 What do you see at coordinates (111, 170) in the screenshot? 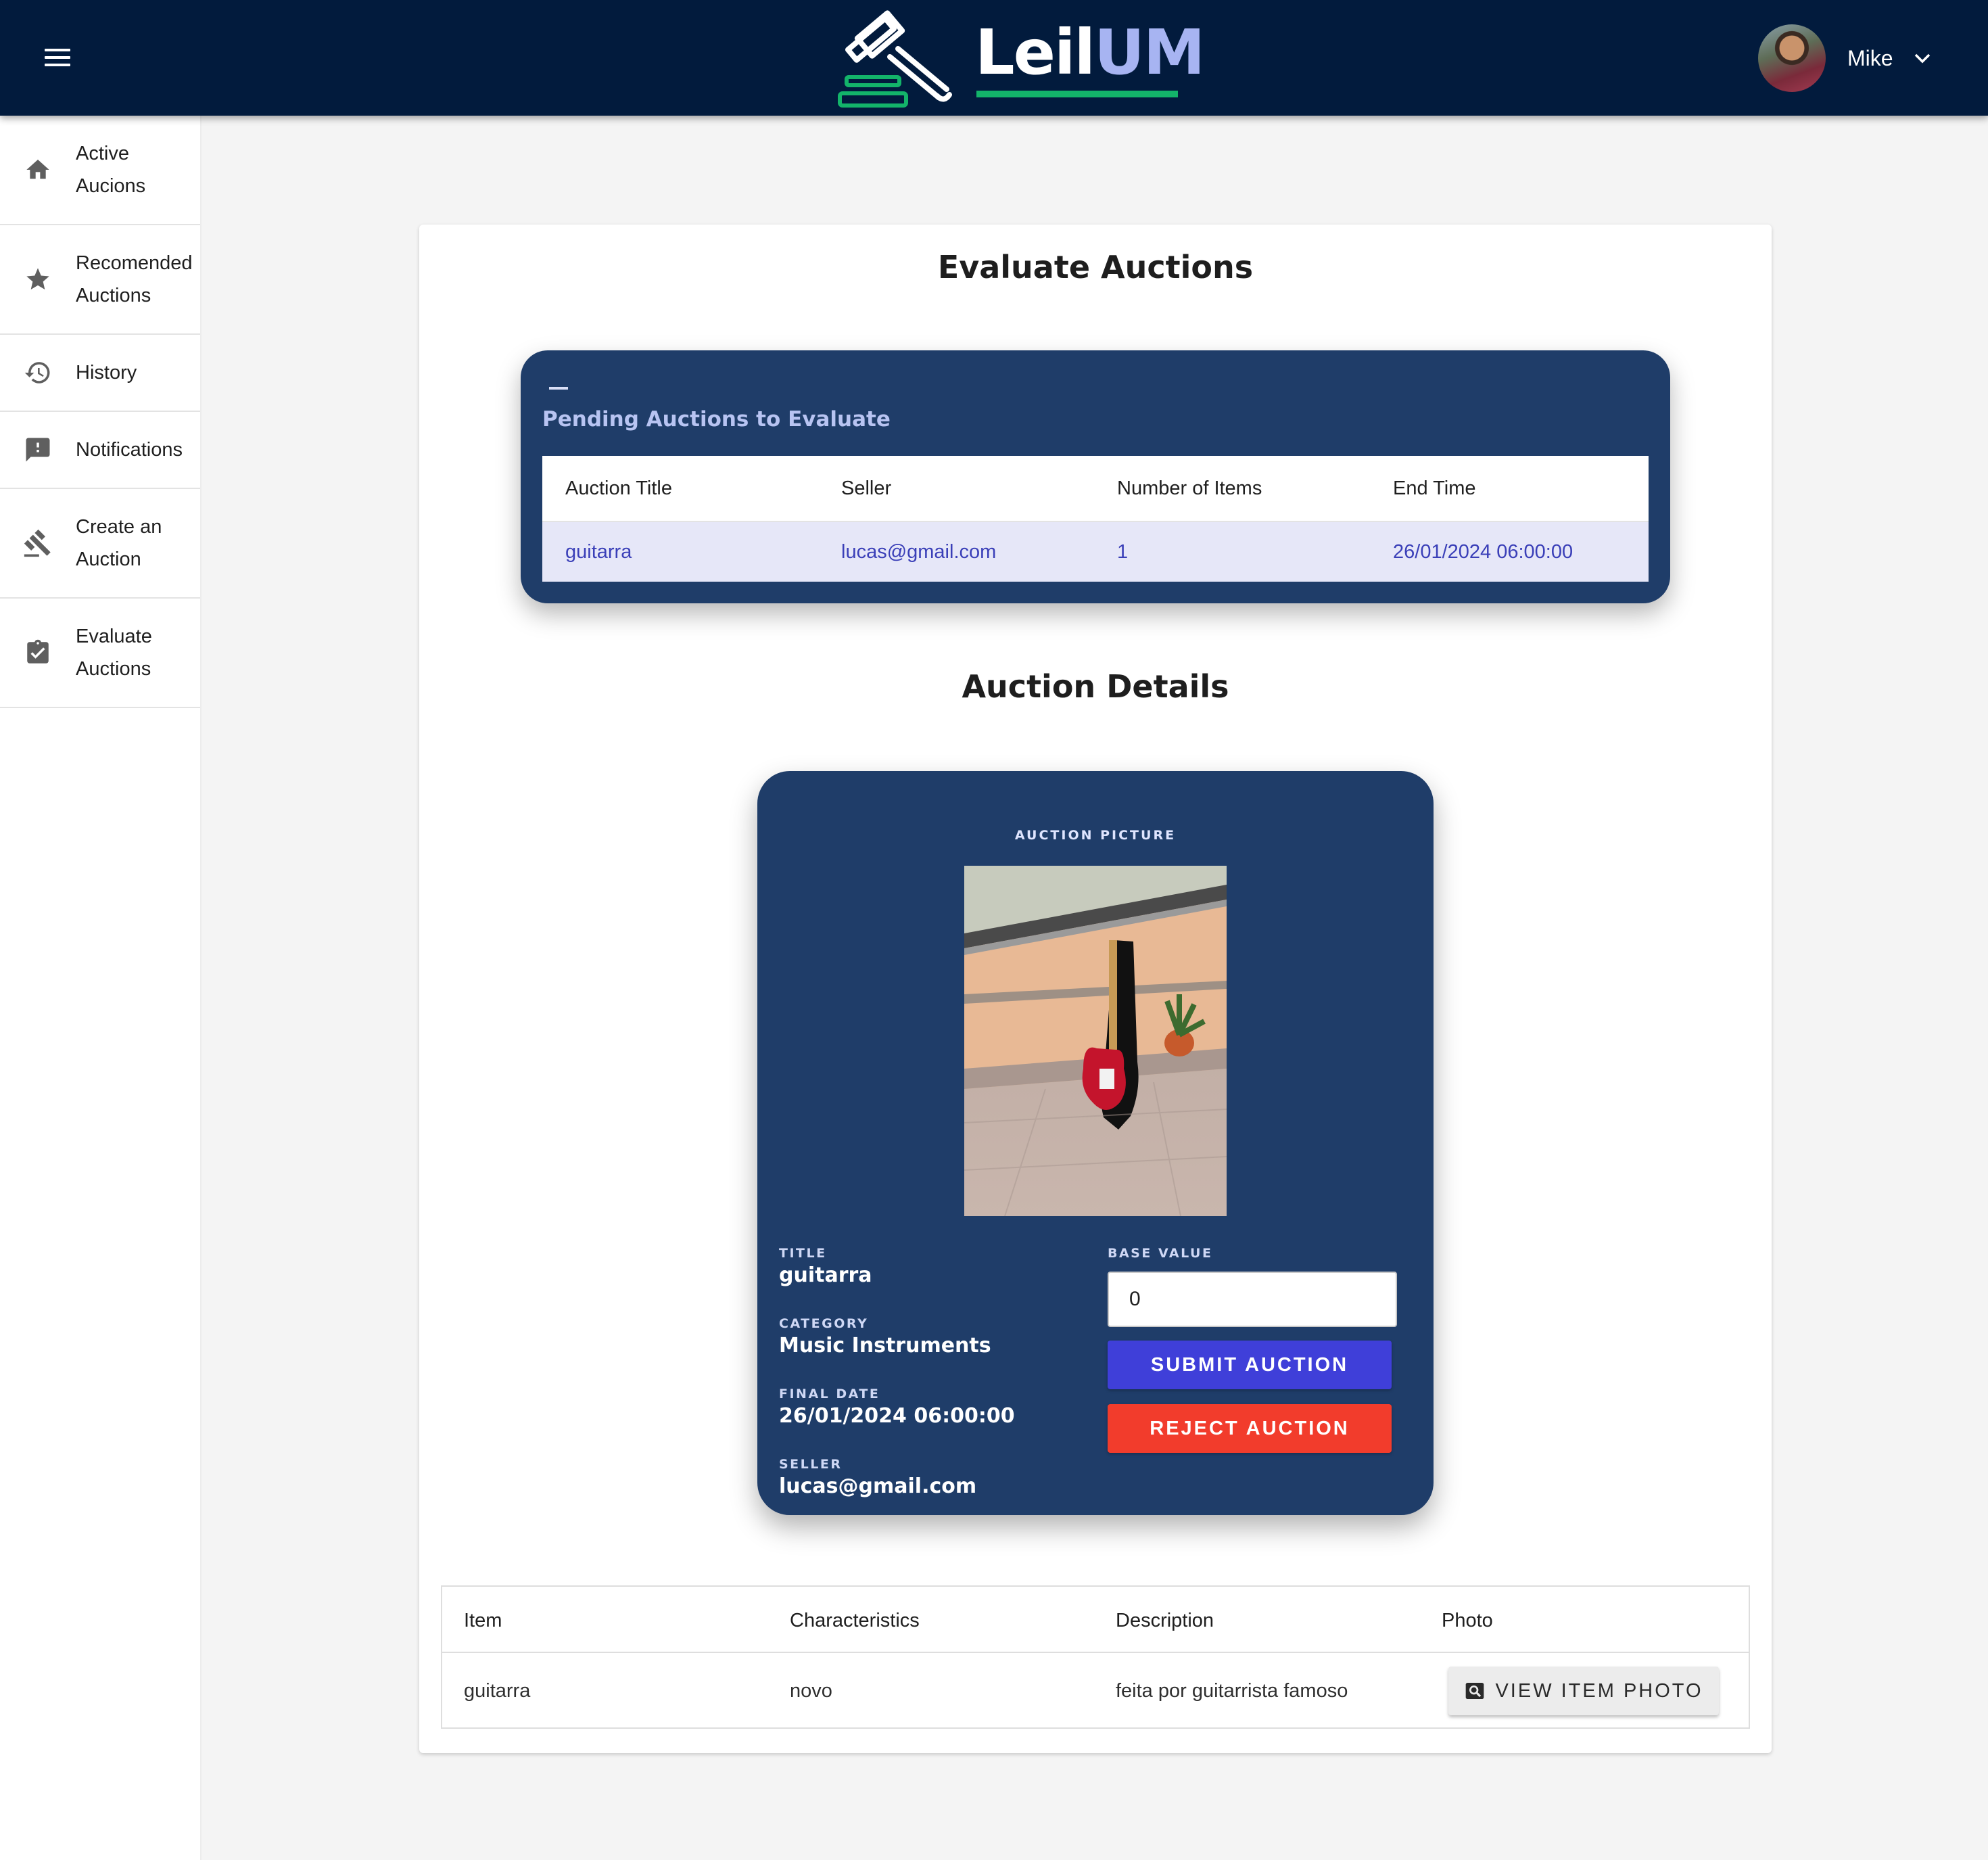
I see `sidebar-item-label: Active Aucions` at bounding box center [111, 170].